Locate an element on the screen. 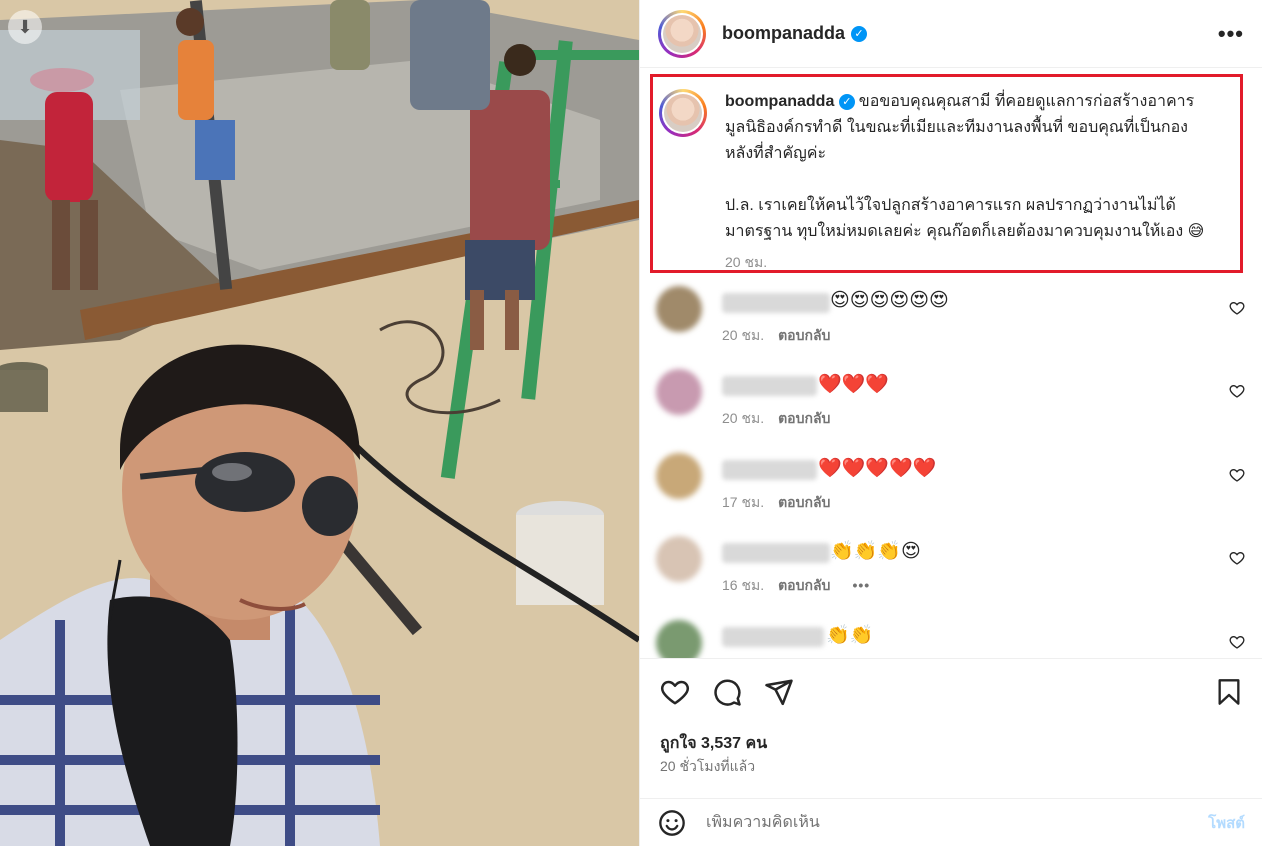 This screenshot has width=1262, height=846. download-icon: ⬇ is located at coordinates (25, 27).